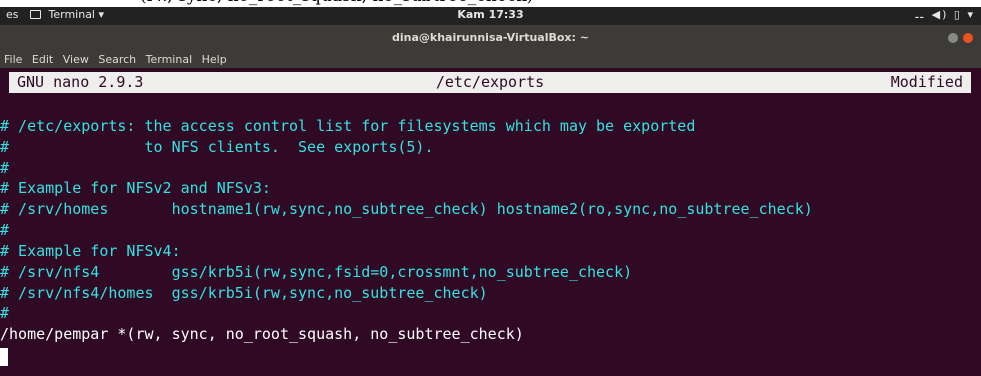 This screenshot has height=376, width=981. I want to click on menu-terminal: Terminal, so click(169, 59).